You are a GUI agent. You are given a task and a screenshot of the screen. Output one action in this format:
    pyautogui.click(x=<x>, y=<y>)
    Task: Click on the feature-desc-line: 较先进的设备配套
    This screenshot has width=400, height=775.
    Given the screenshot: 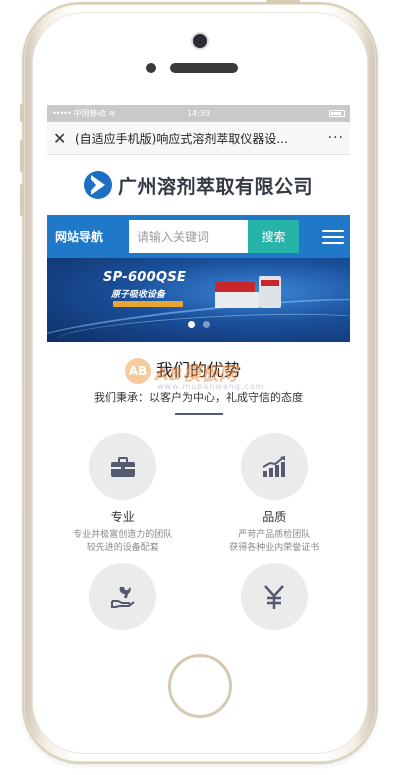 What is the action you would take?
    pyautogui.click(x=122, y=548)
    